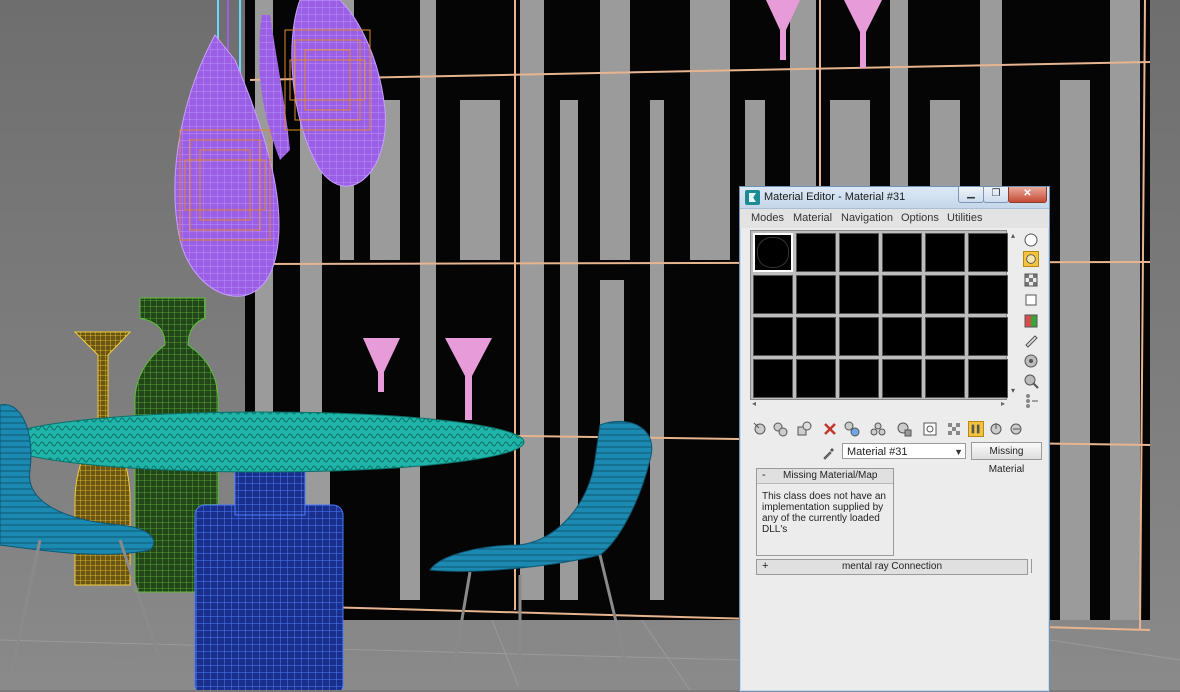 The height and width of the screenshot is (692, 1180). What do you see at coordinates (879, 315) in the screenshot?
I see `sample-slot-grid` at bounding box center [879, 315].